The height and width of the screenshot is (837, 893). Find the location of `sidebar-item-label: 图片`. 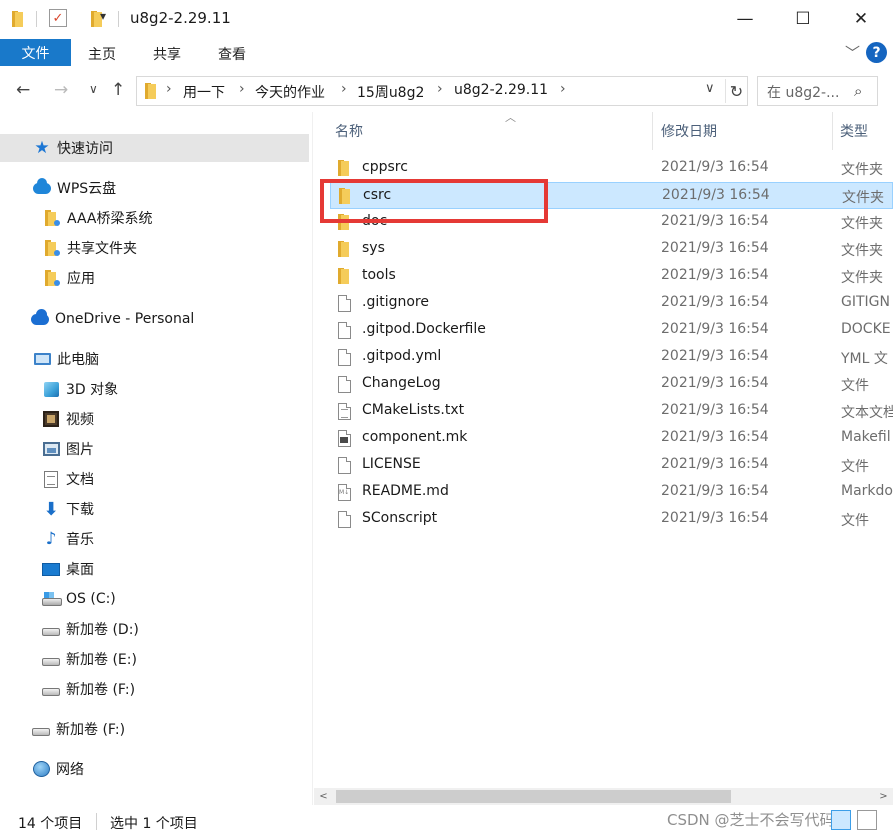

sidebar-item-label: 图片 is located at coordinates (80, 450).